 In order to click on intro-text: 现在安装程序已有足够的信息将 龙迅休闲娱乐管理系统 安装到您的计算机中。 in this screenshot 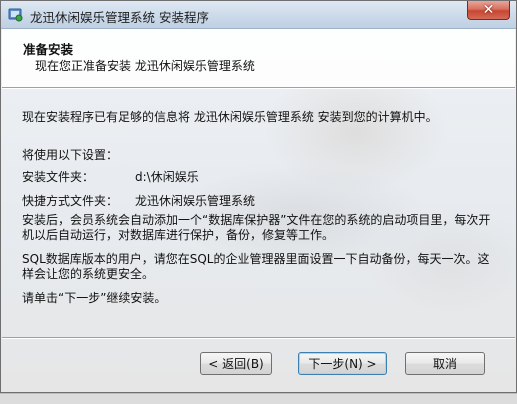, I will do `click(230, 117)`.